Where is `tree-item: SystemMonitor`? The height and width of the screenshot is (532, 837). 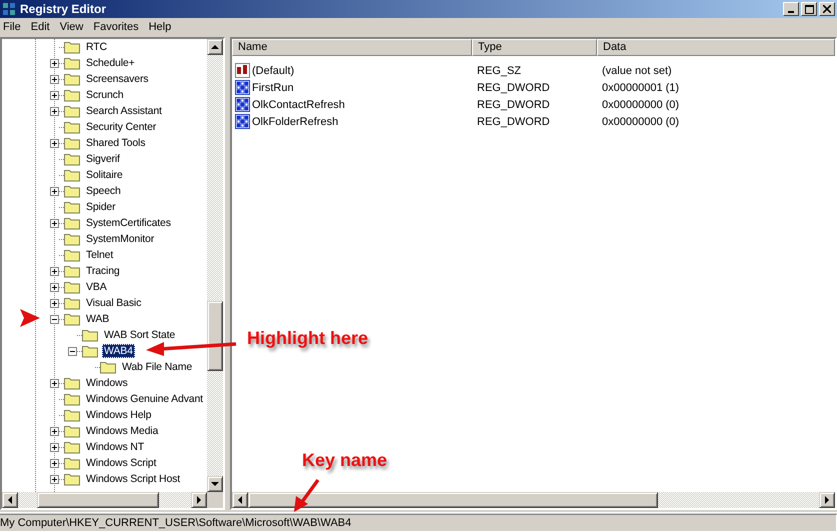
tree-item: SystemMonitor is located at coordinates (120, 239).